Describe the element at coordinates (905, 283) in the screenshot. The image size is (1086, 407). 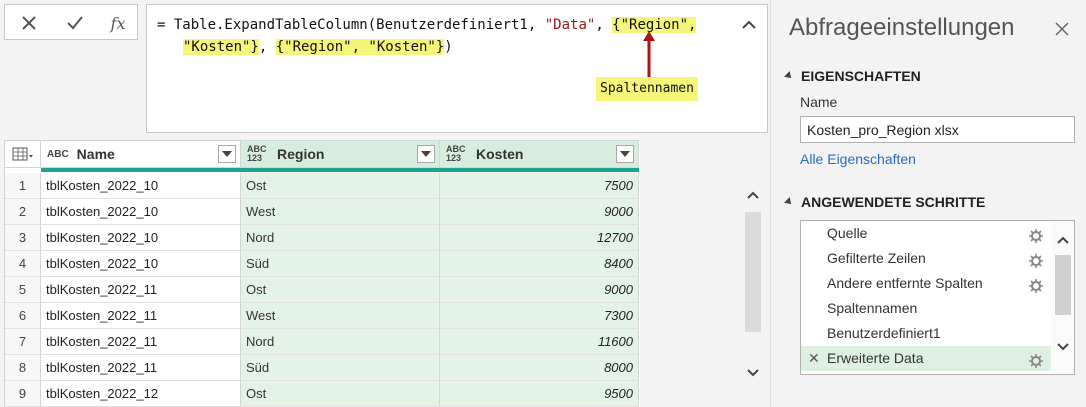
I see `applied-step-label: Andere entfernte Spalten` at that location.